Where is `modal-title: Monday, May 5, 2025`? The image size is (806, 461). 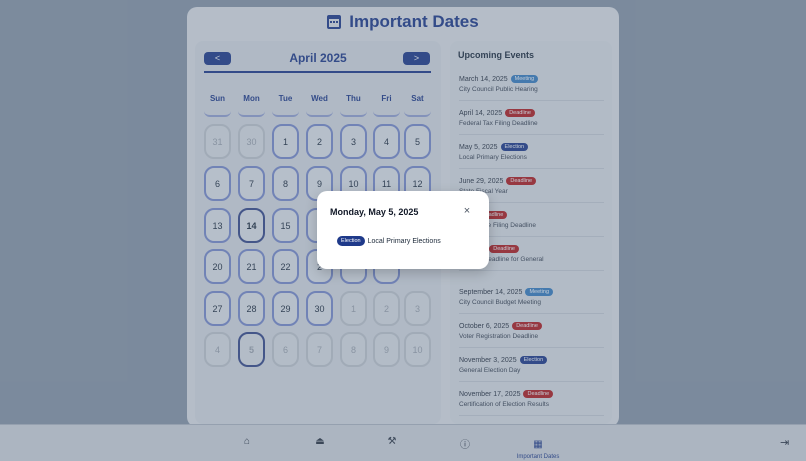
modal-title: Monday, May 5, 2025 is located at coordinates (374, 212).